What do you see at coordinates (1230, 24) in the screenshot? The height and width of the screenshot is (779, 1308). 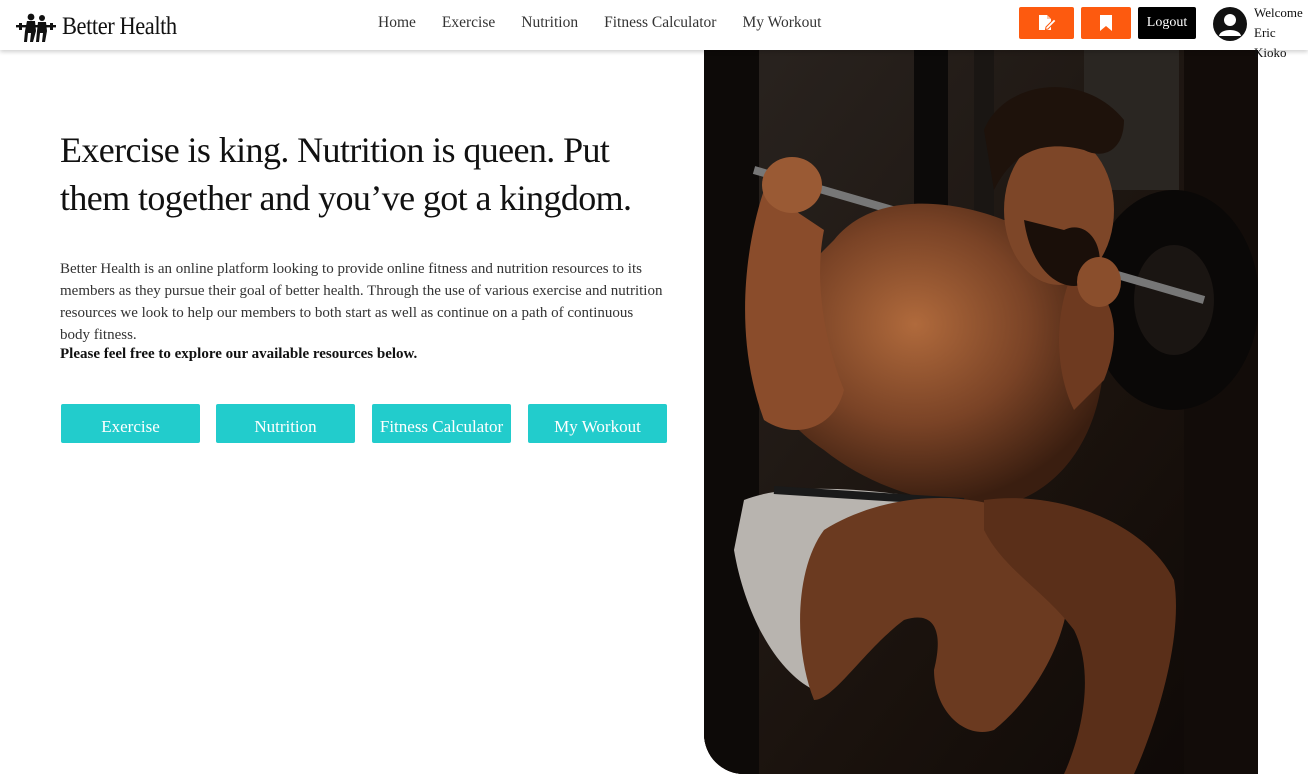 I see `user-avatar-icon` at bounding box center [1230, 24].